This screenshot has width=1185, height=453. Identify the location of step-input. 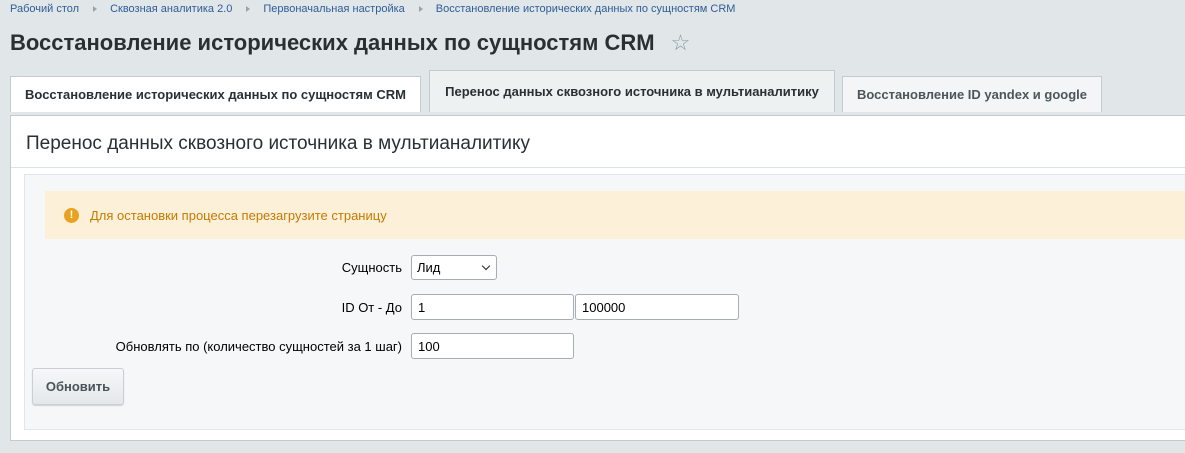
(492, 346).